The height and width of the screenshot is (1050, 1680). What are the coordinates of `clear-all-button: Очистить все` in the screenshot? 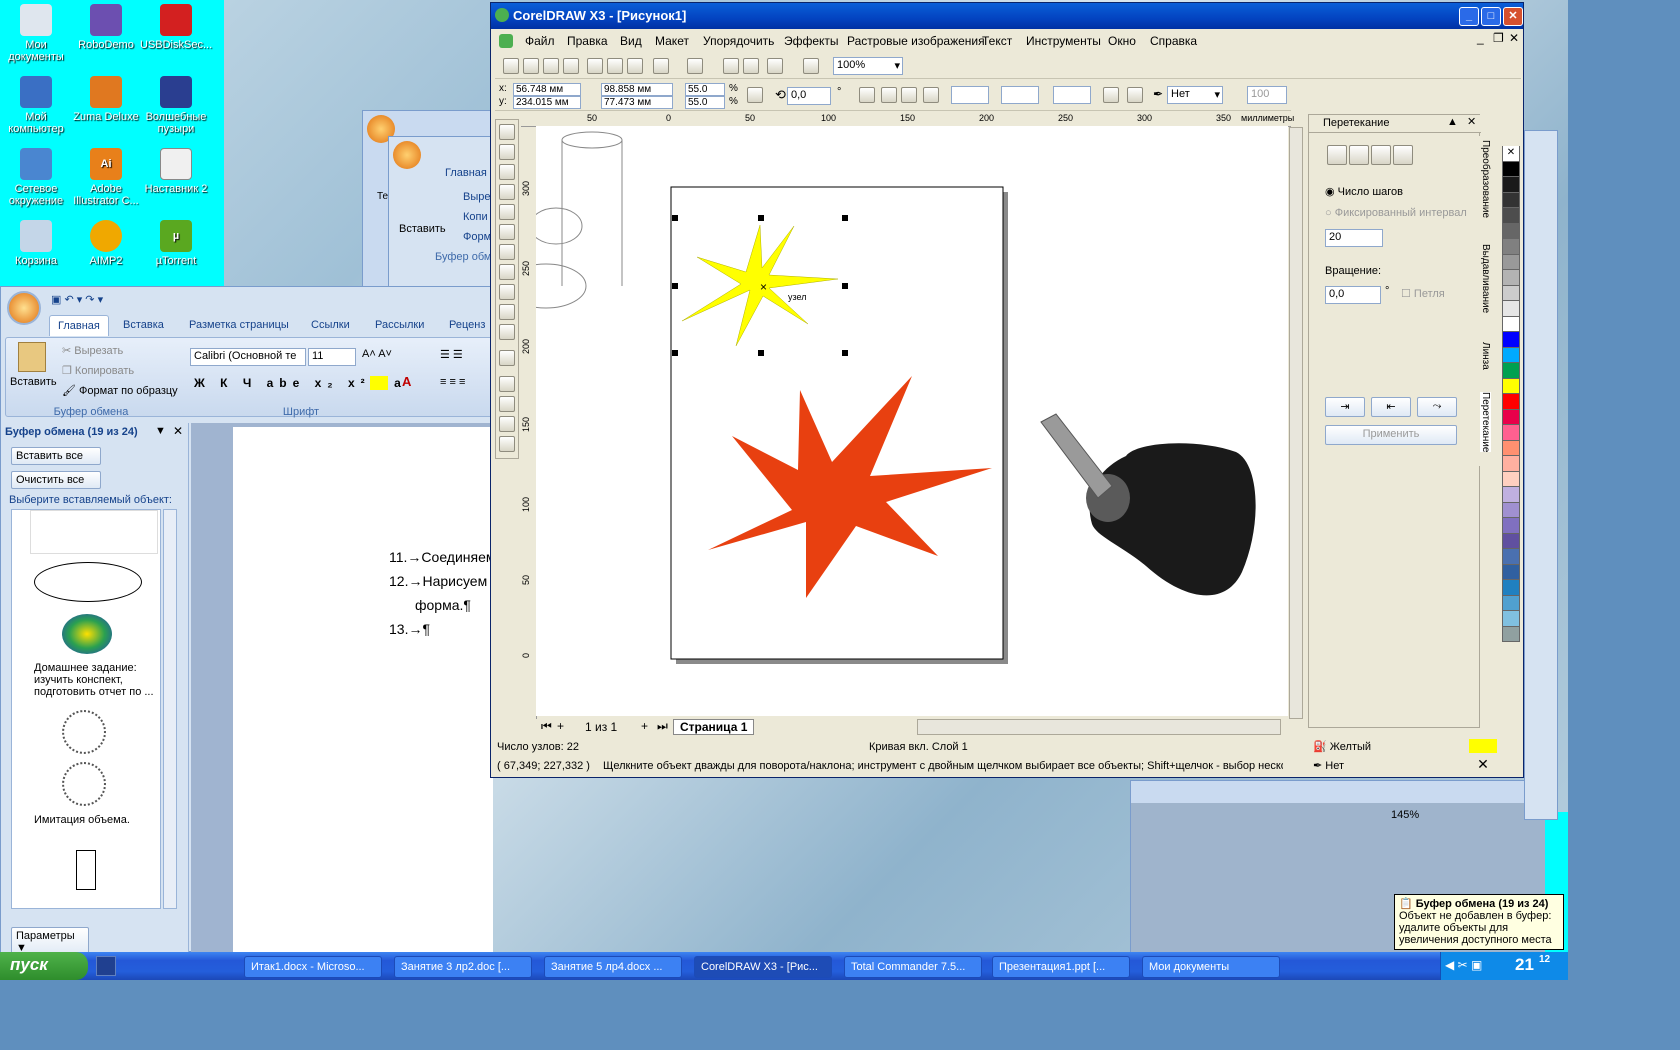 It's located at (56, 480).